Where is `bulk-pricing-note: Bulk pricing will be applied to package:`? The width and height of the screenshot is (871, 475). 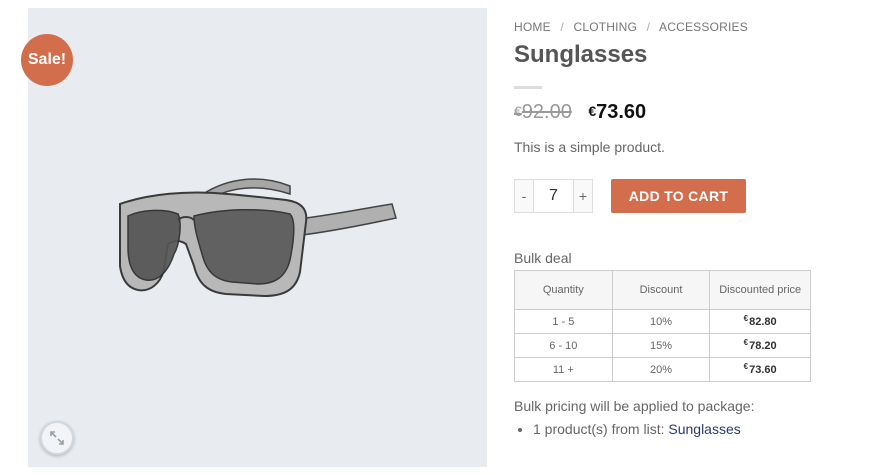
bulk-pricing-note: Bulk pricing will be applied to package: is located at coordinates (634, 406).